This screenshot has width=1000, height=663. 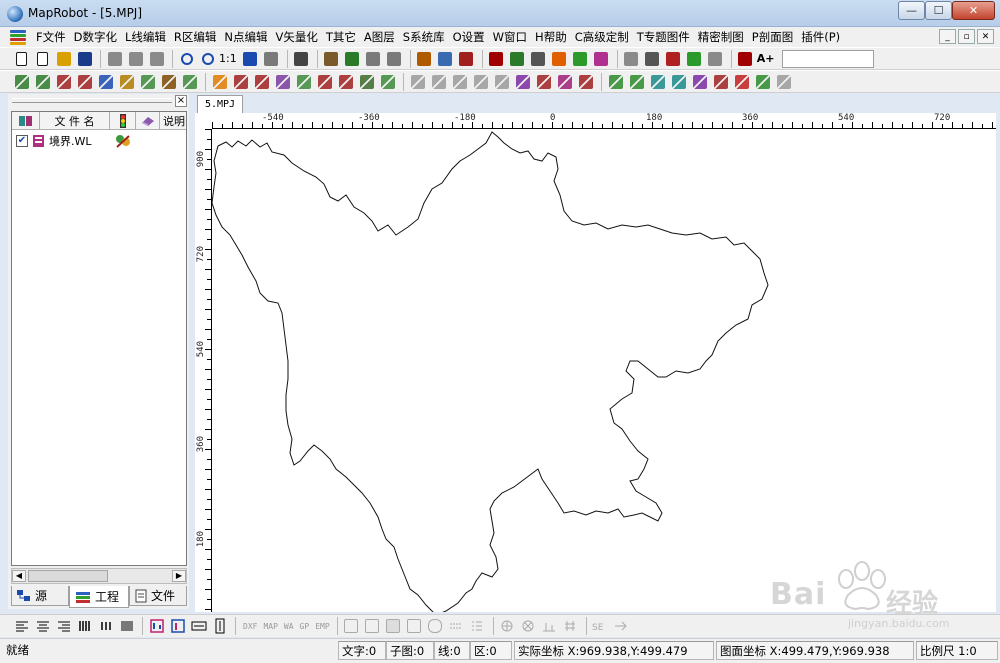 I want to click on save-as-icon, so click(x=114, y=59).